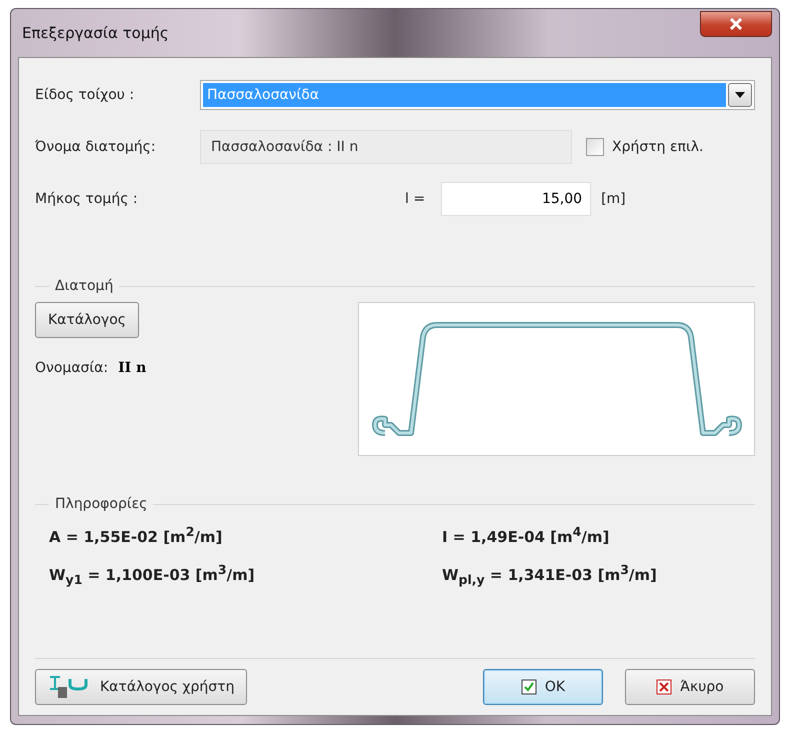  Describe the element at coordinates (658, 147) in the screenshot. I see `checkbox-label: Χρήστη επιλ.` at that location.